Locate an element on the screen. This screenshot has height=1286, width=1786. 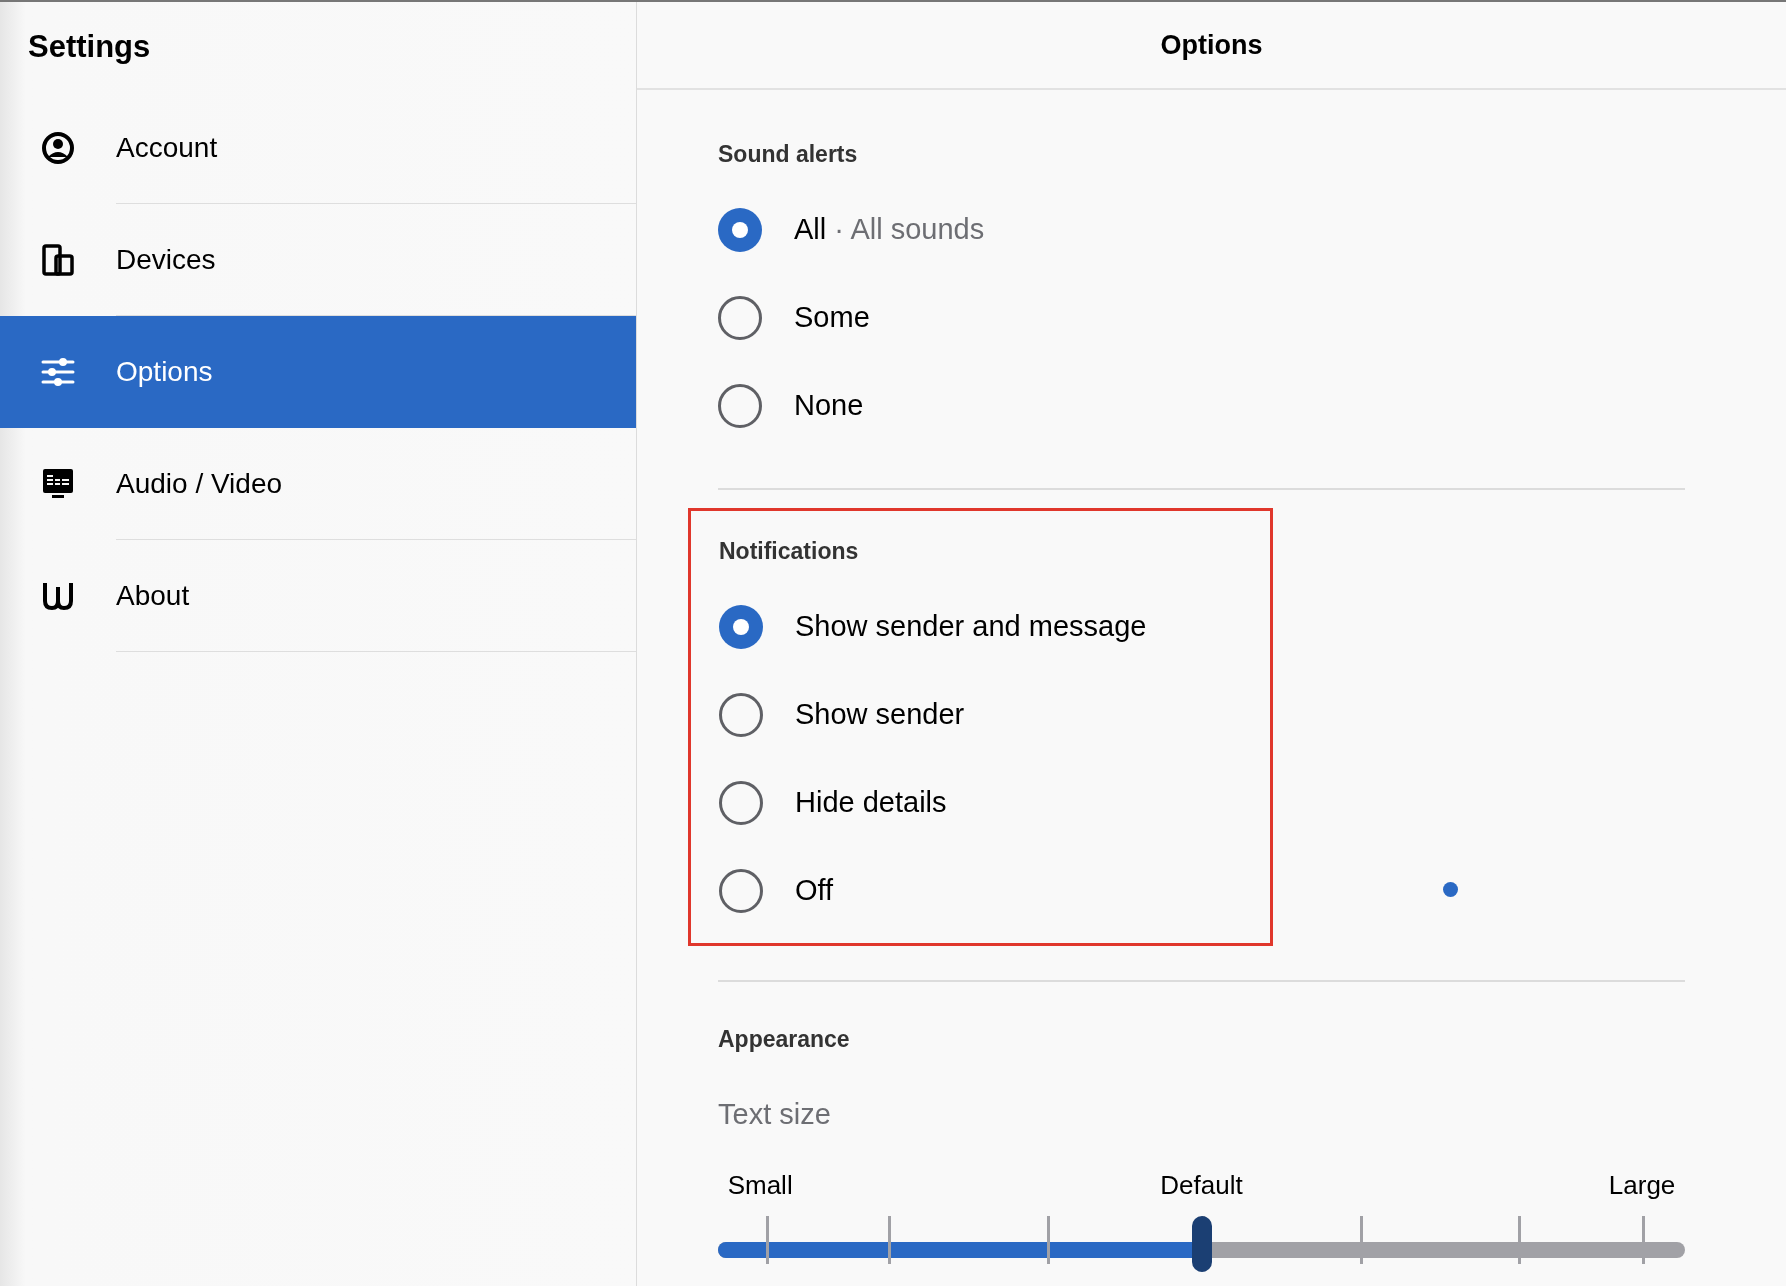
slider-thumb is located at coordinates (1201, 1244).